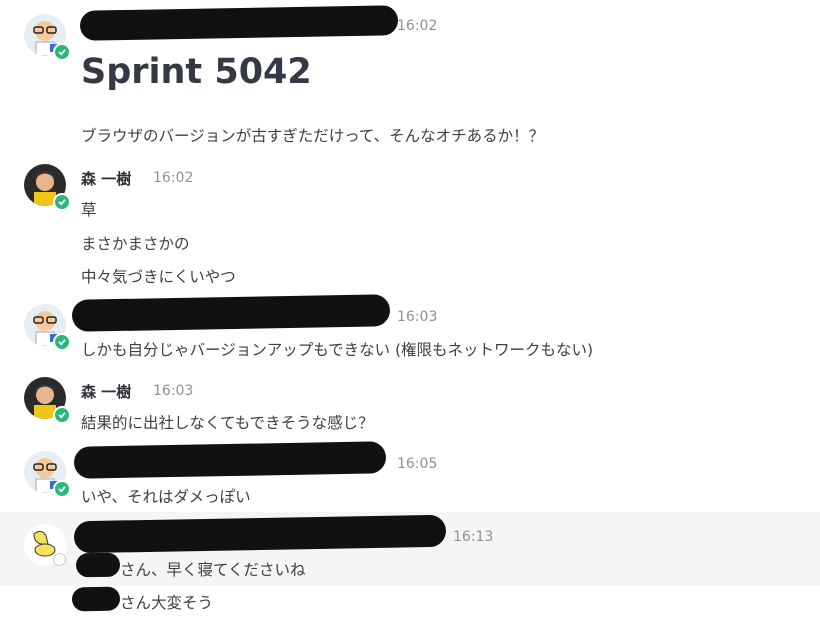 This screenshot has height=617, width=820. Describe the element at coordinates (166, 497) in the screenshot. I see `message-line: いや、それはダメっぽい` at that location.